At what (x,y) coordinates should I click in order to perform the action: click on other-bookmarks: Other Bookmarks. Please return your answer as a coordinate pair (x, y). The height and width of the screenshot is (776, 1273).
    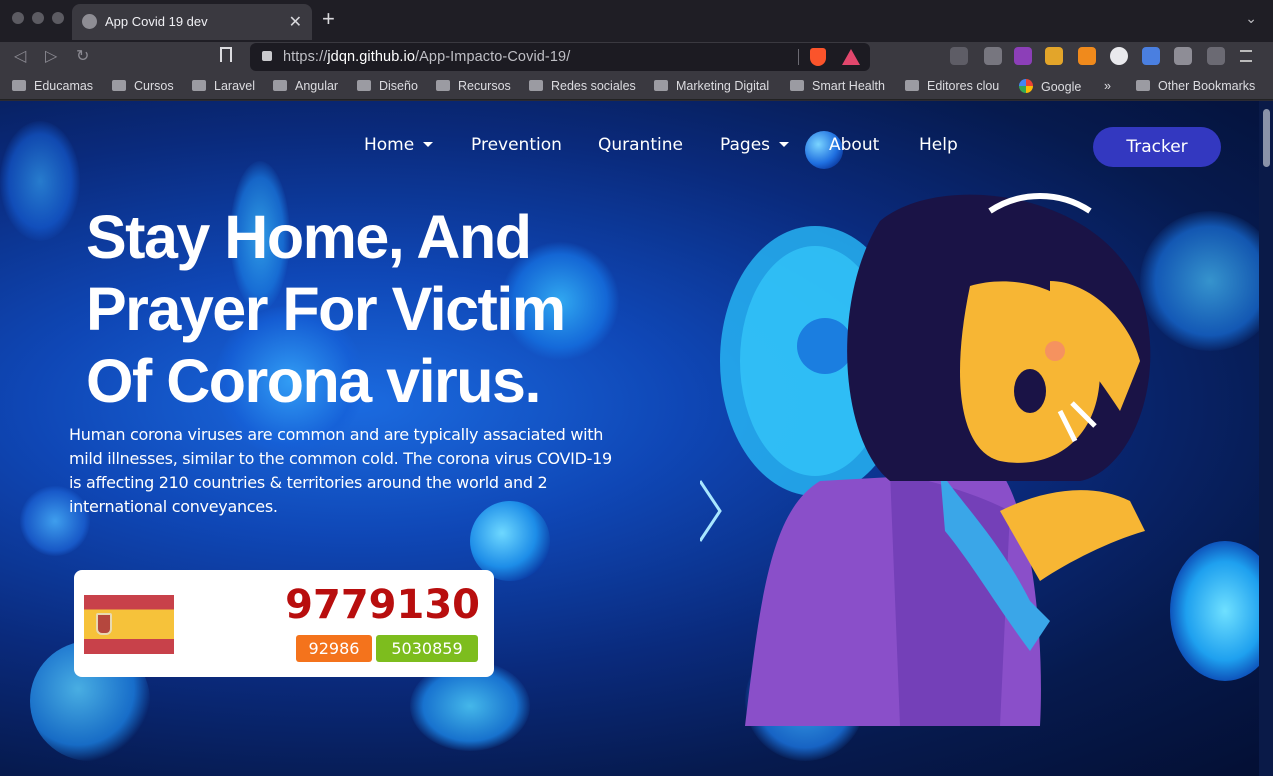
    Looking at the image, I should click on (1195, 86).